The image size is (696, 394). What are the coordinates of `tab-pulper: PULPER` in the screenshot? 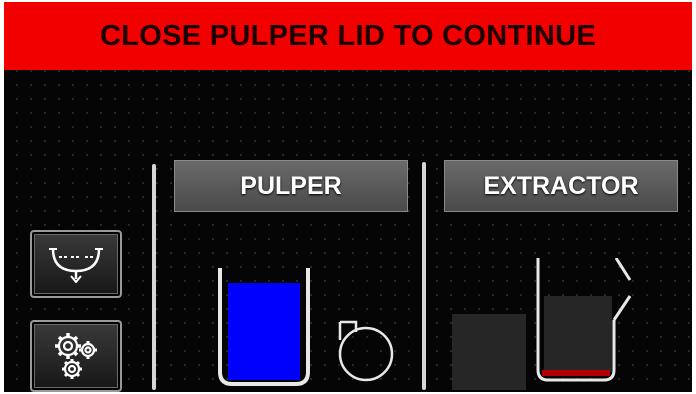 It's located at (291, 186).